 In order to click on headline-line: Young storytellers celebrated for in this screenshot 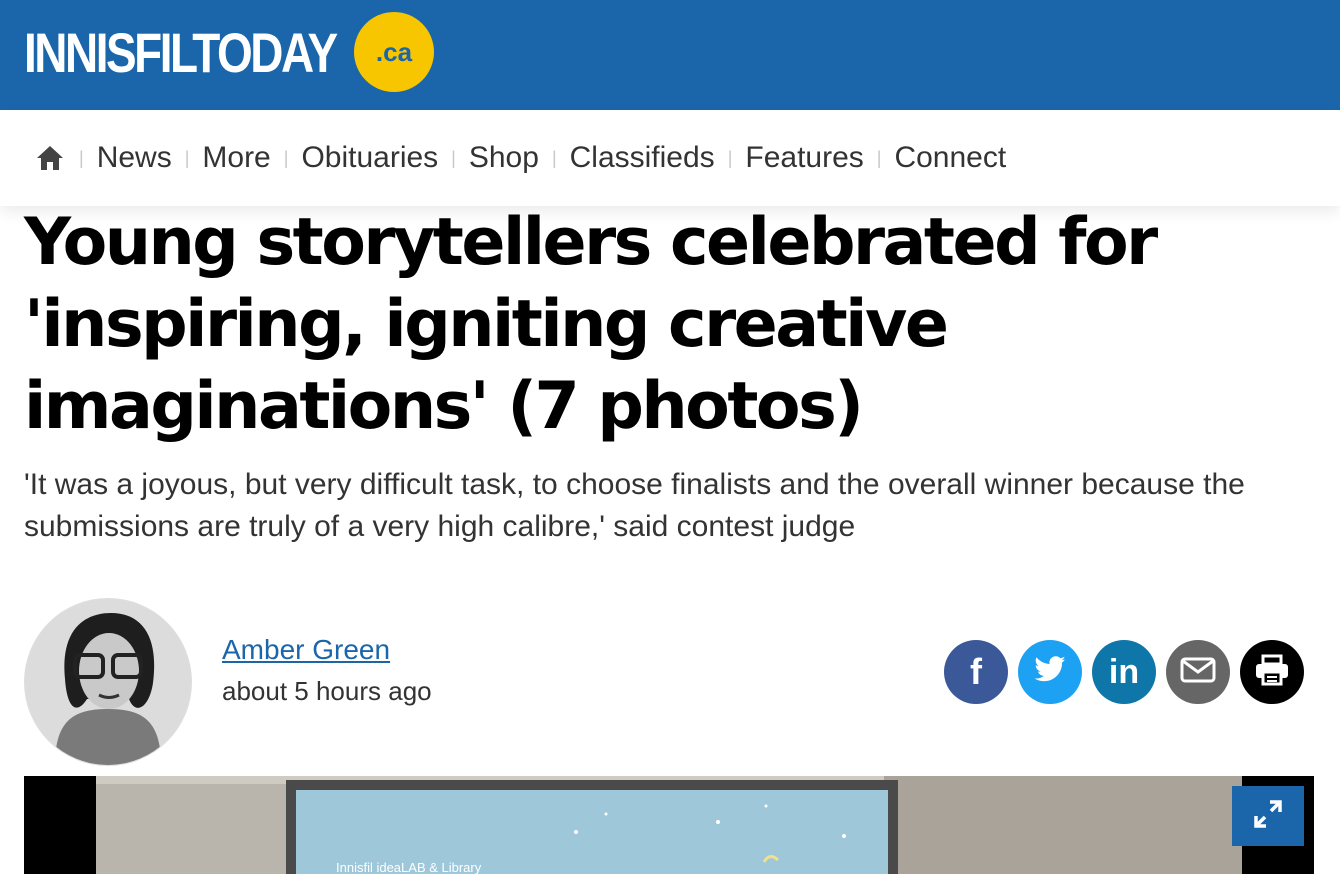, I will do `click(591, 242)`.